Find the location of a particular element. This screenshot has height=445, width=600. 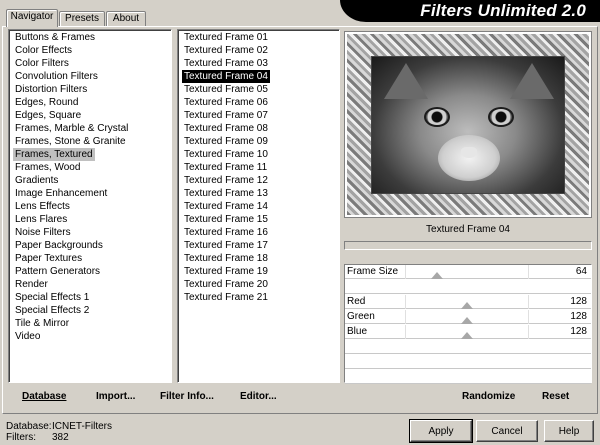

category-item: Gradients is located at coordinates (36, 180).